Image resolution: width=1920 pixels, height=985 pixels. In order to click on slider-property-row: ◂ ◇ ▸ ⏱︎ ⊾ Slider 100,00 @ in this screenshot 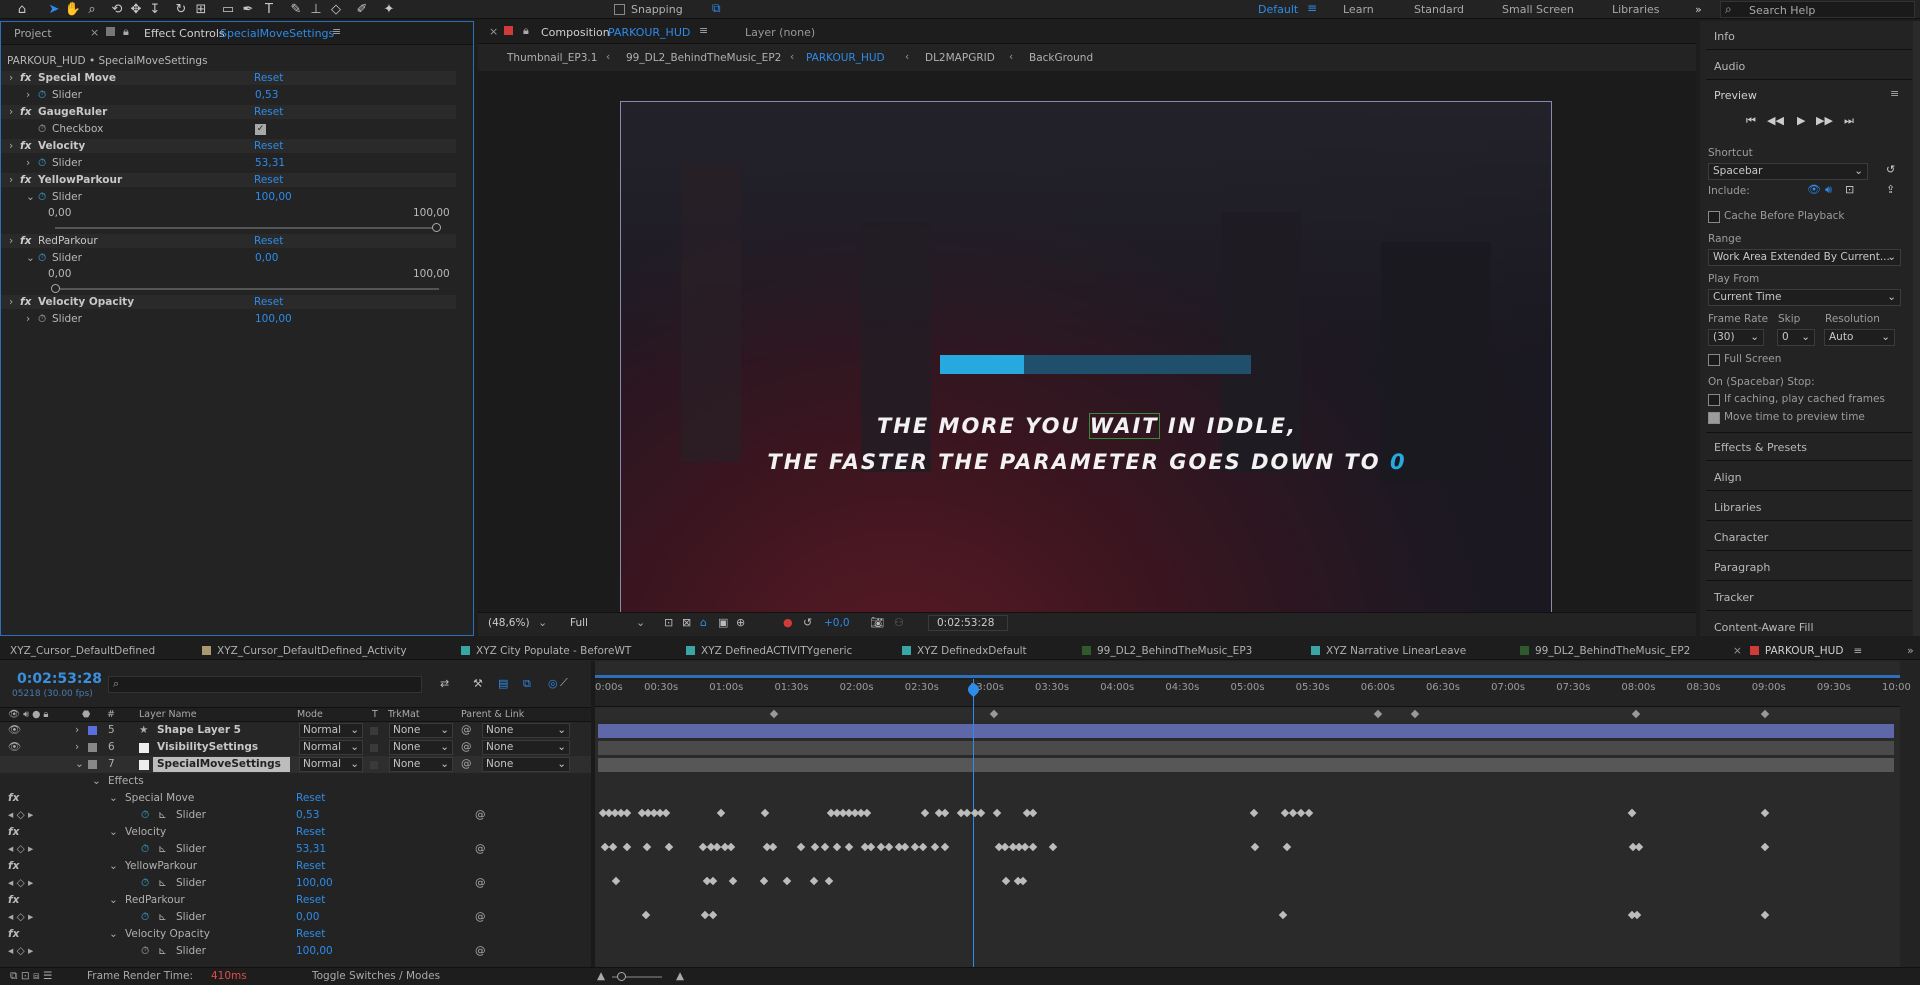, I will do `click(295, 883)`.